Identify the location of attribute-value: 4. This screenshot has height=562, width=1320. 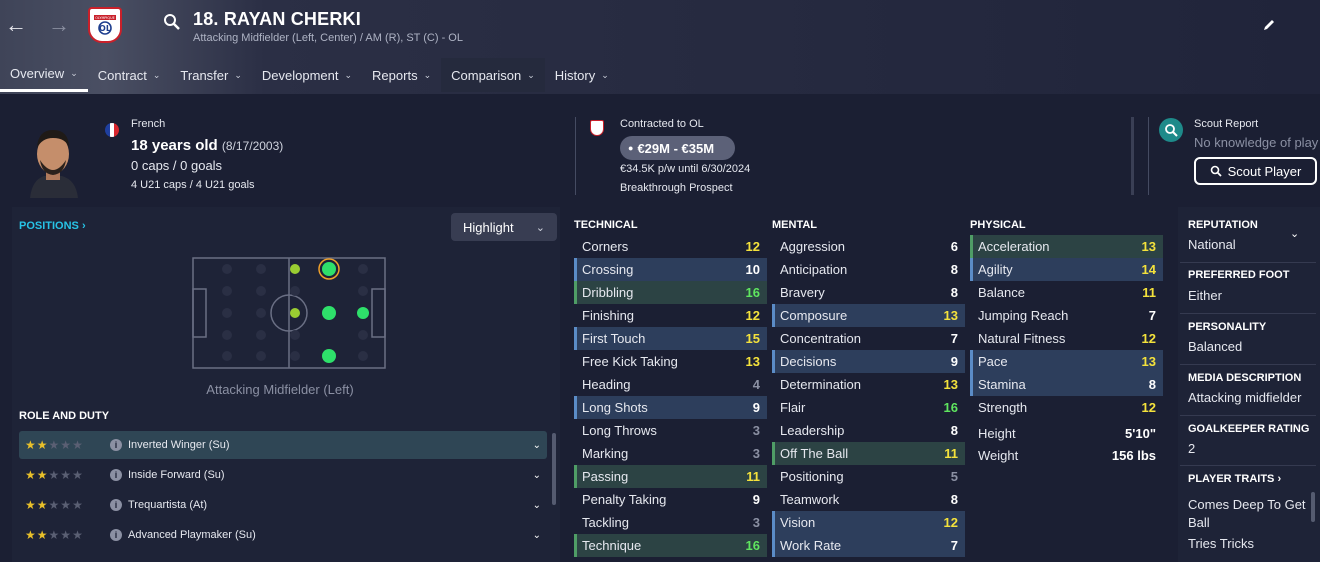
(756, 384).